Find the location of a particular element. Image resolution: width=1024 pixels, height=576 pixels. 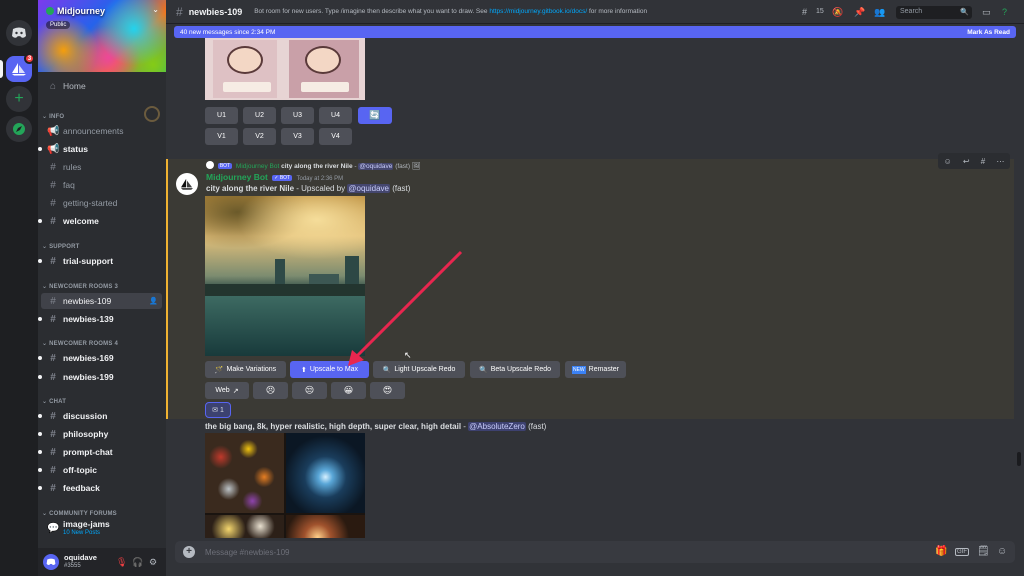

reroll-button: 🔄 is located at coordinates (375, 115).